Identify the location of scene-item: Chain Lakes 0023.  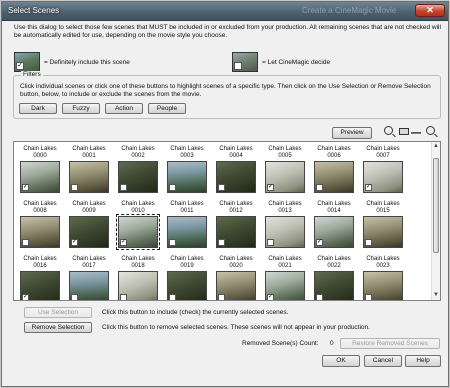
(383, 278).